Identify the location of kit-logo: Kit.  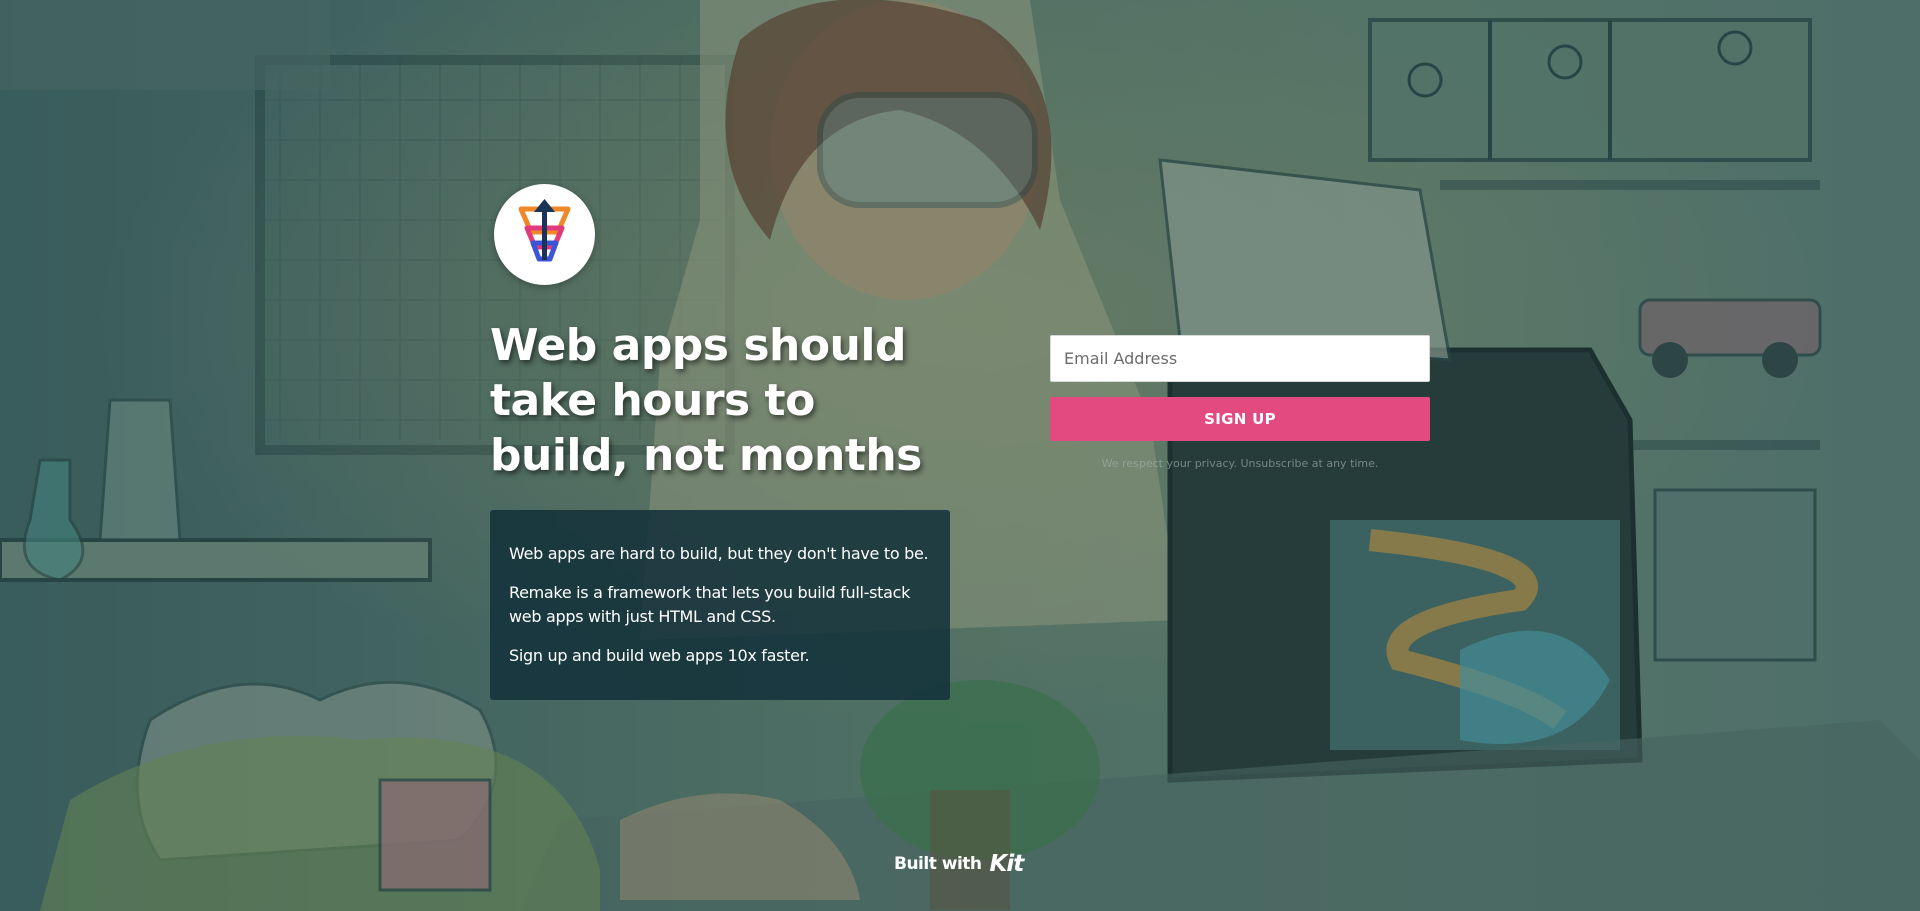
(1007, 864).